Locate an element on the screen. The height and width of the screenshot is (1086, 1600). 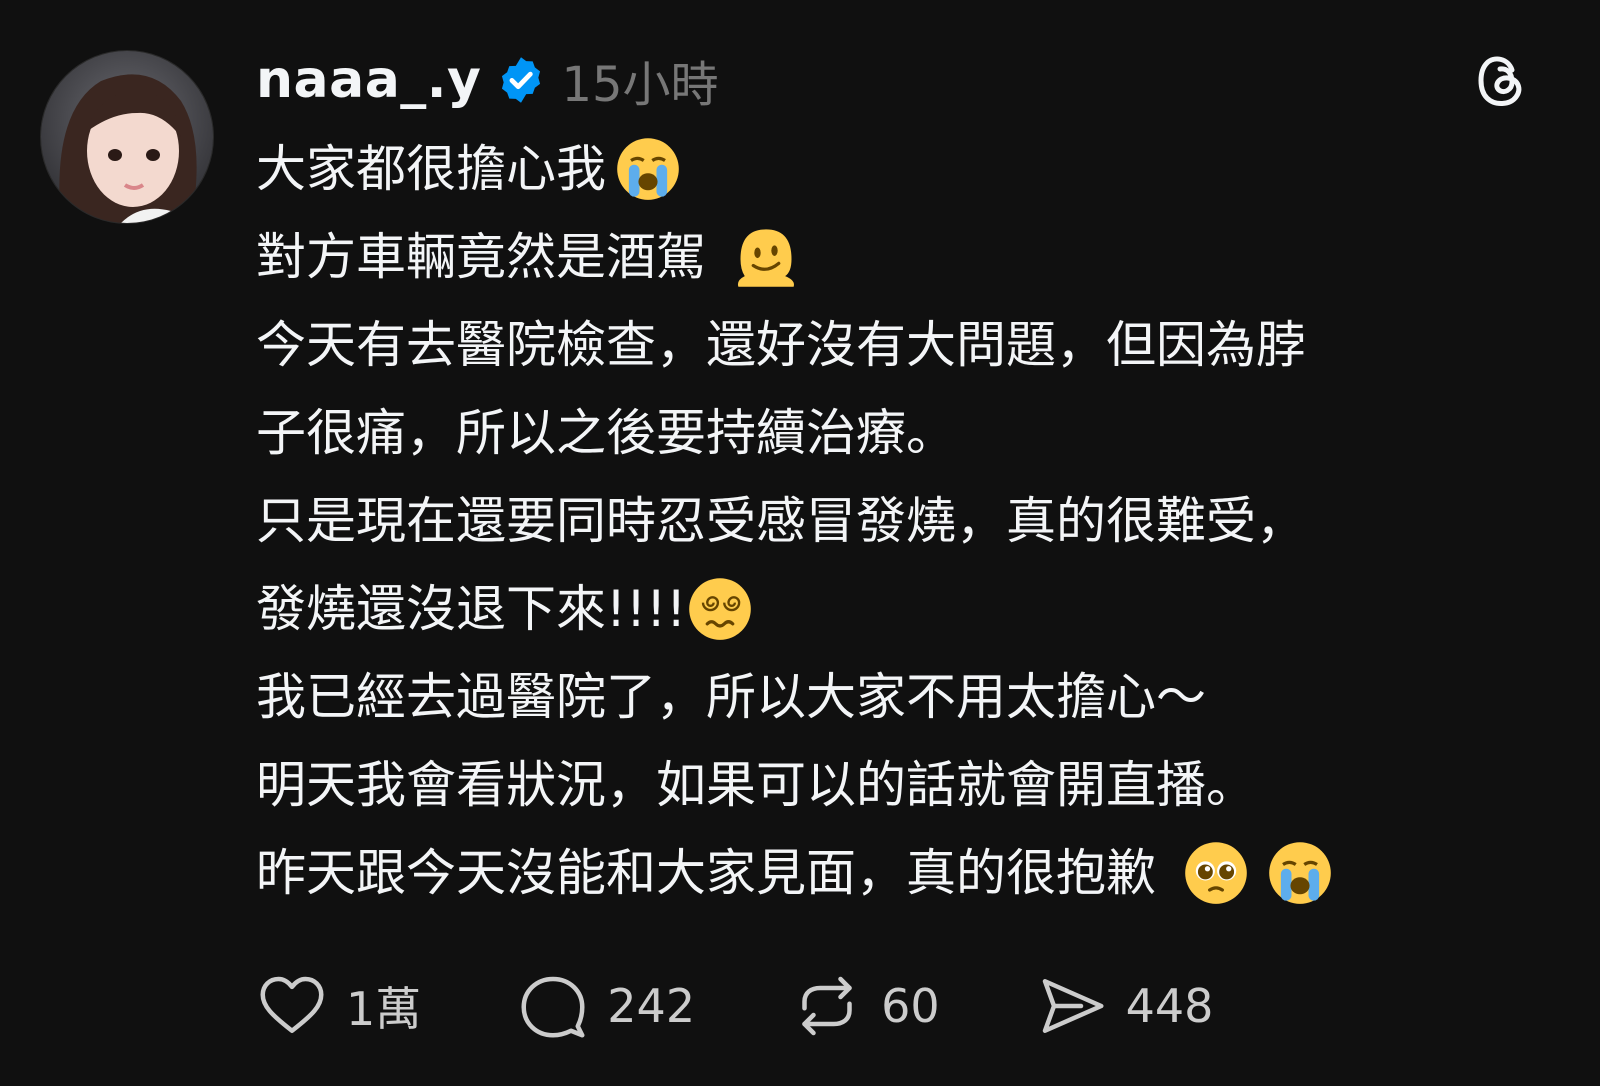
post-line: 對方車輛竟然是酒駕 is located at coordinates (906, 257).